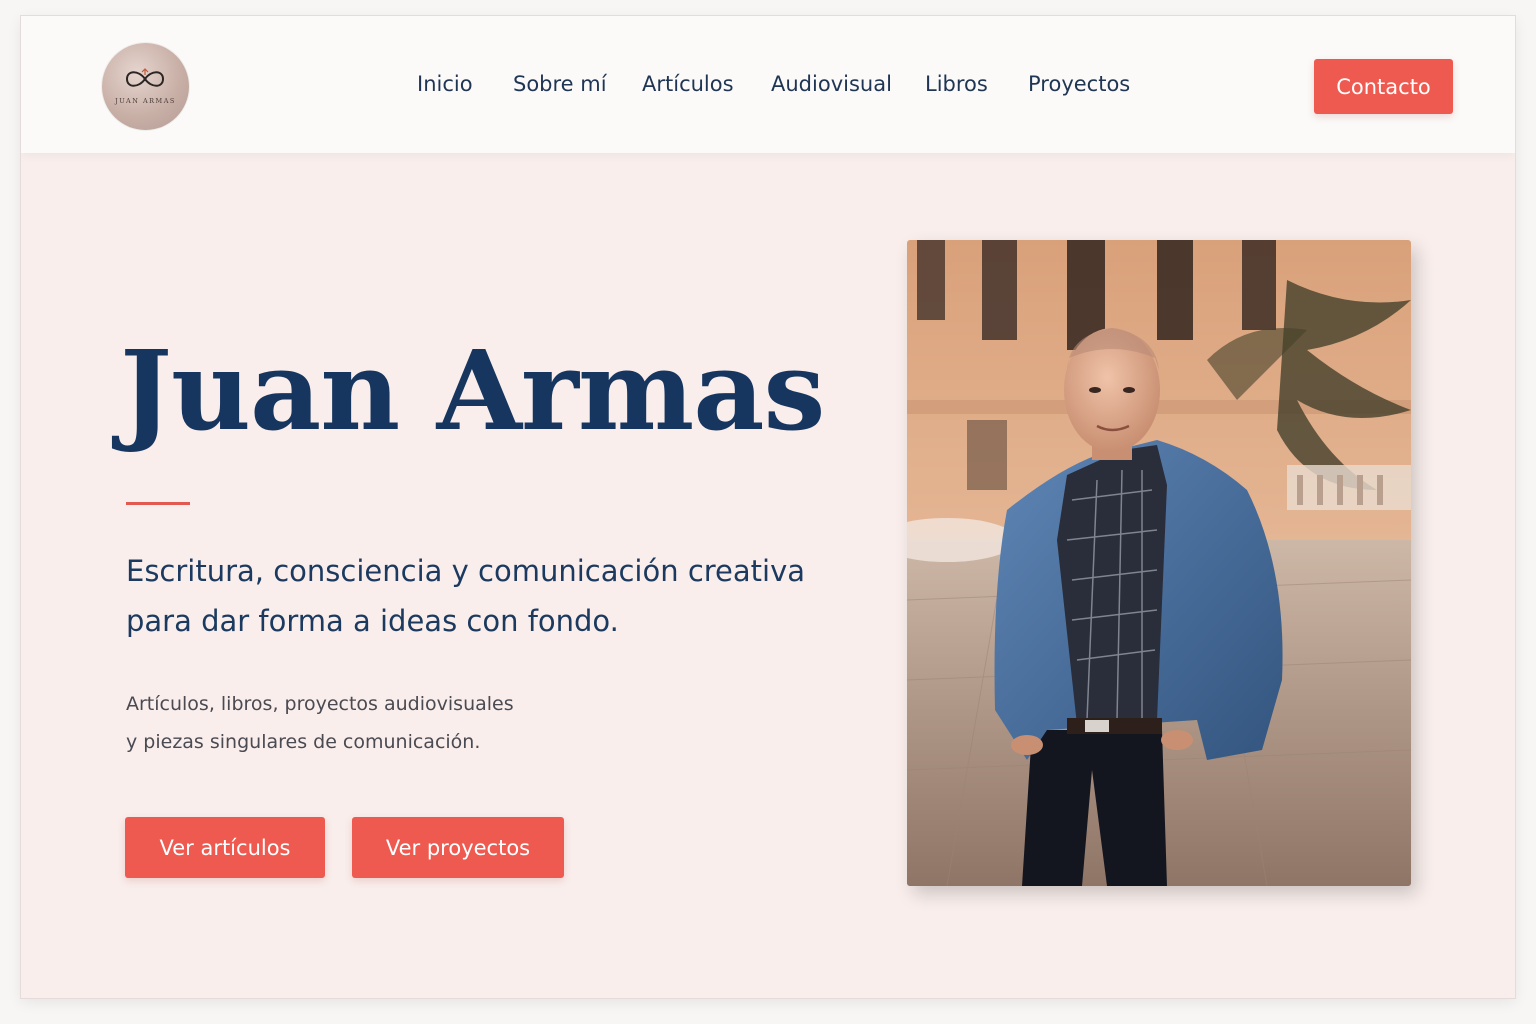 The height and width of the screenshot is (1024, 1536). I want to click on nav-item-libros: Libros, so click(956, 84).